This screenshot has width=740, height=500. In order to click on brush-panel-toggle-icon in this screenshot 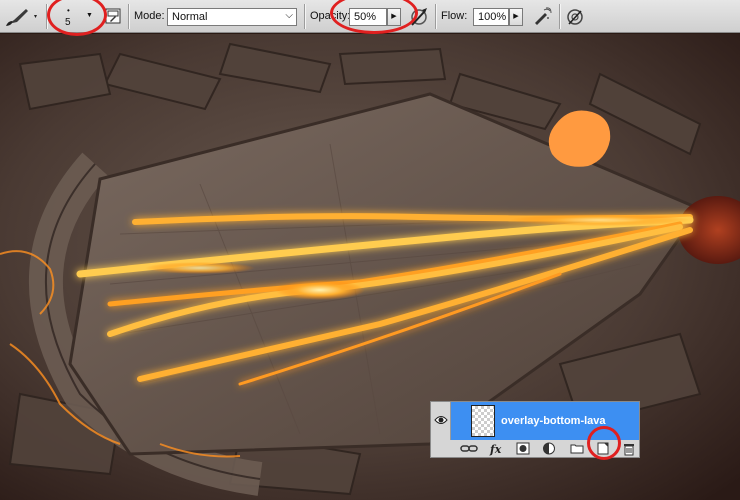, I will do `click(113, 16)`.